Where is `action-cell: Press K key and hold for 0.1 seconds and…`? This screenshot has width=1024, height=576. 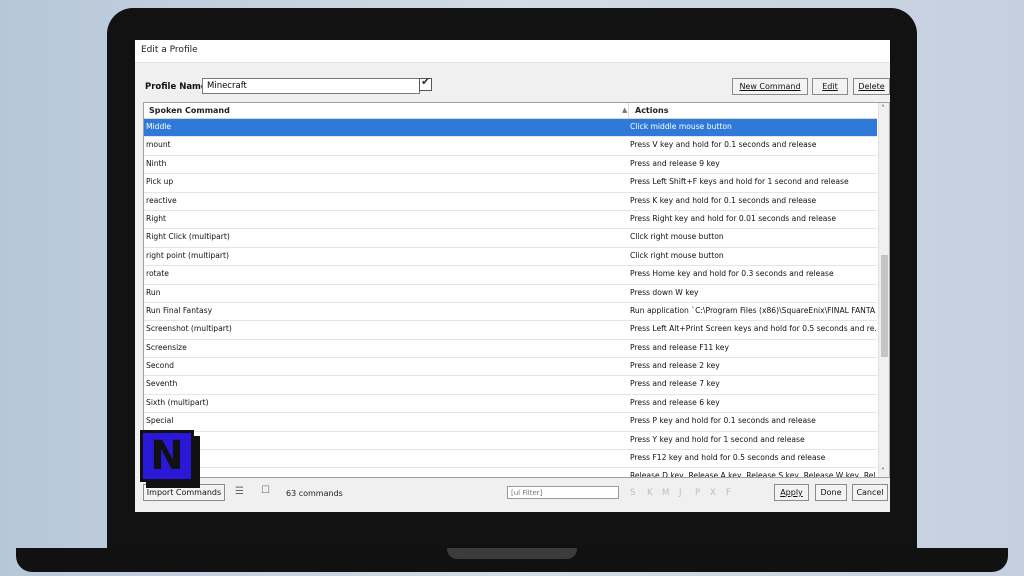 action-cell: Press K key and hold for 0.1 seconds and… is located at coordinates (723, 200).